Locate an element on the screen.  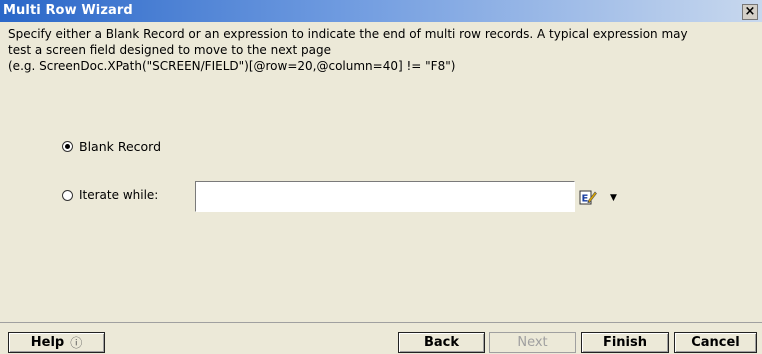
help-button: Help ⓘ is located at coordinates (56, 342).